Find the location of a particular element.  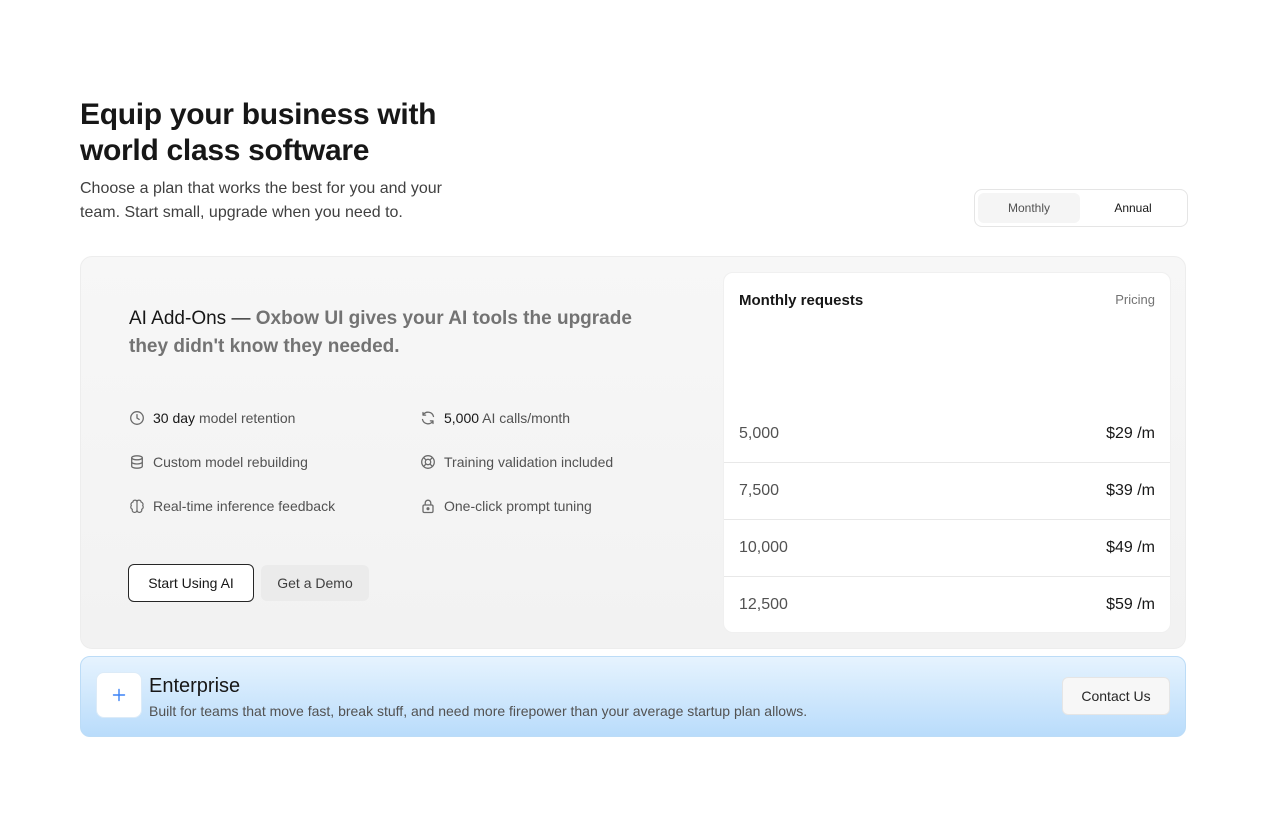

contact-us-button: Contact Us is located at coordinates (1116, 696).